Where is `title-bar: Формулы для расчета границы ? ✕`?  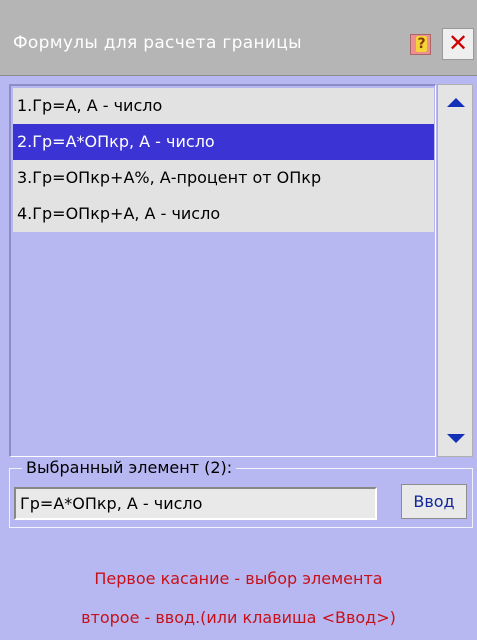
title-bar: Формулы для расчета границы ? ✕ is located at coordinates (238, 38).